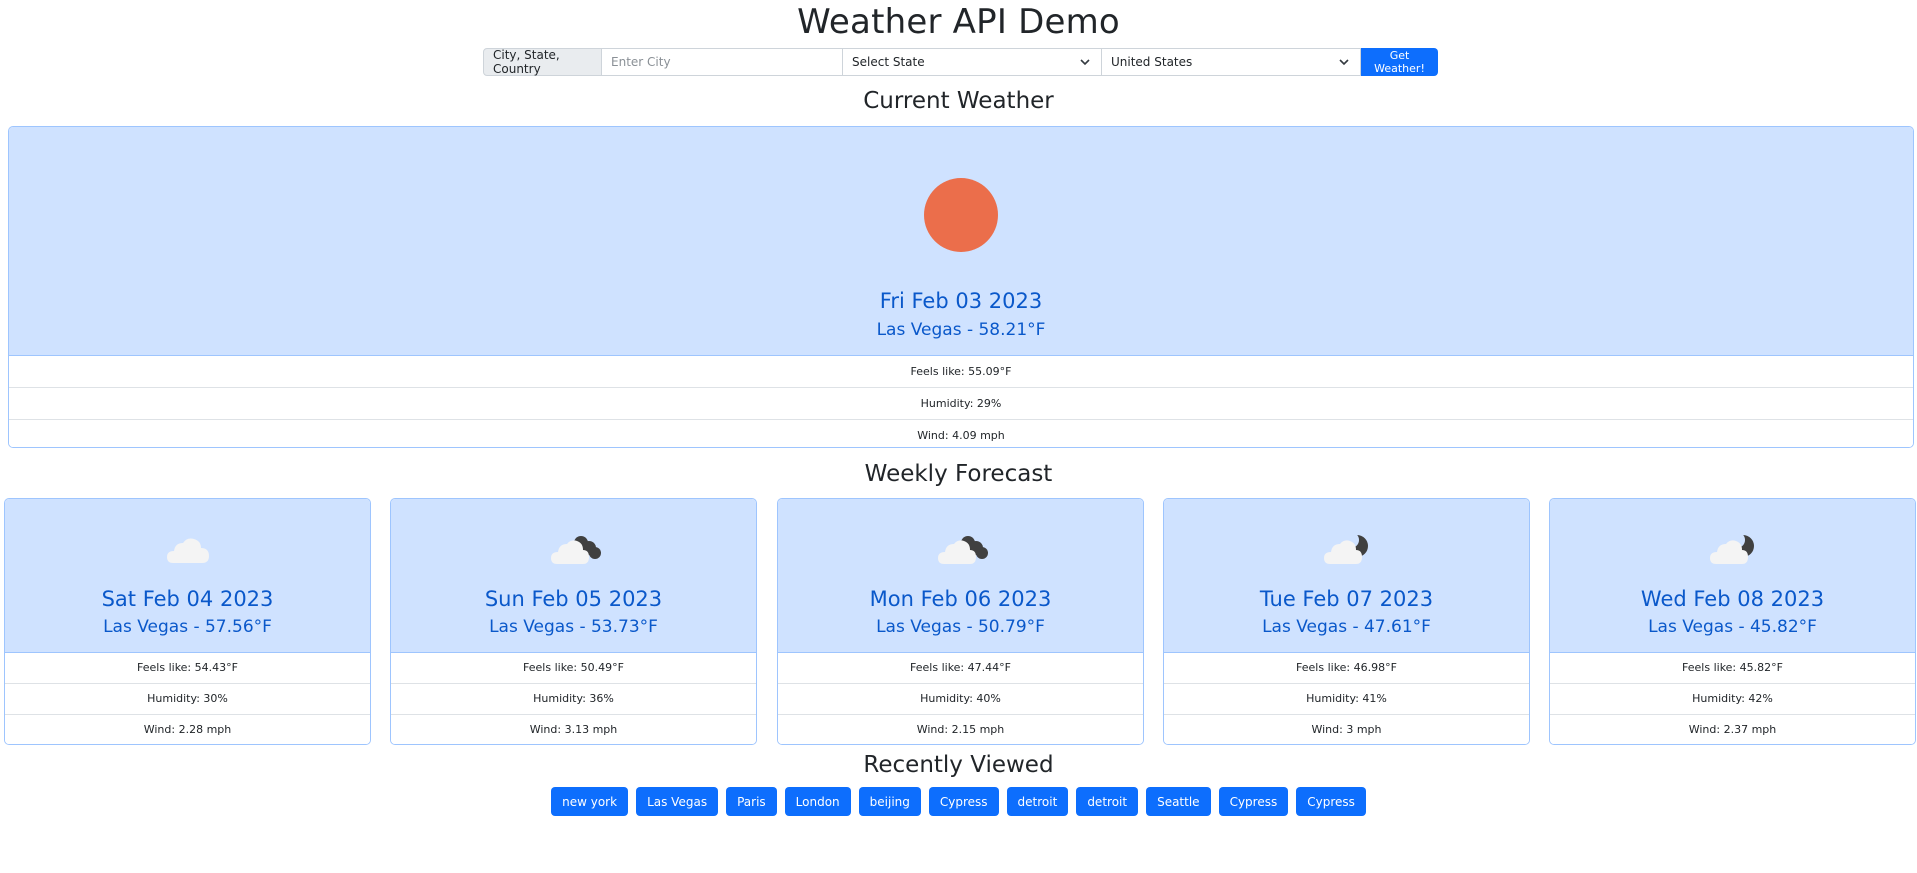 Image resolution: width=1917 pixels, height=873 pixels. Describe the element at coordinates (677, 801) in the screenshot. I see `recent-city-button: Las Vegas` at that location.